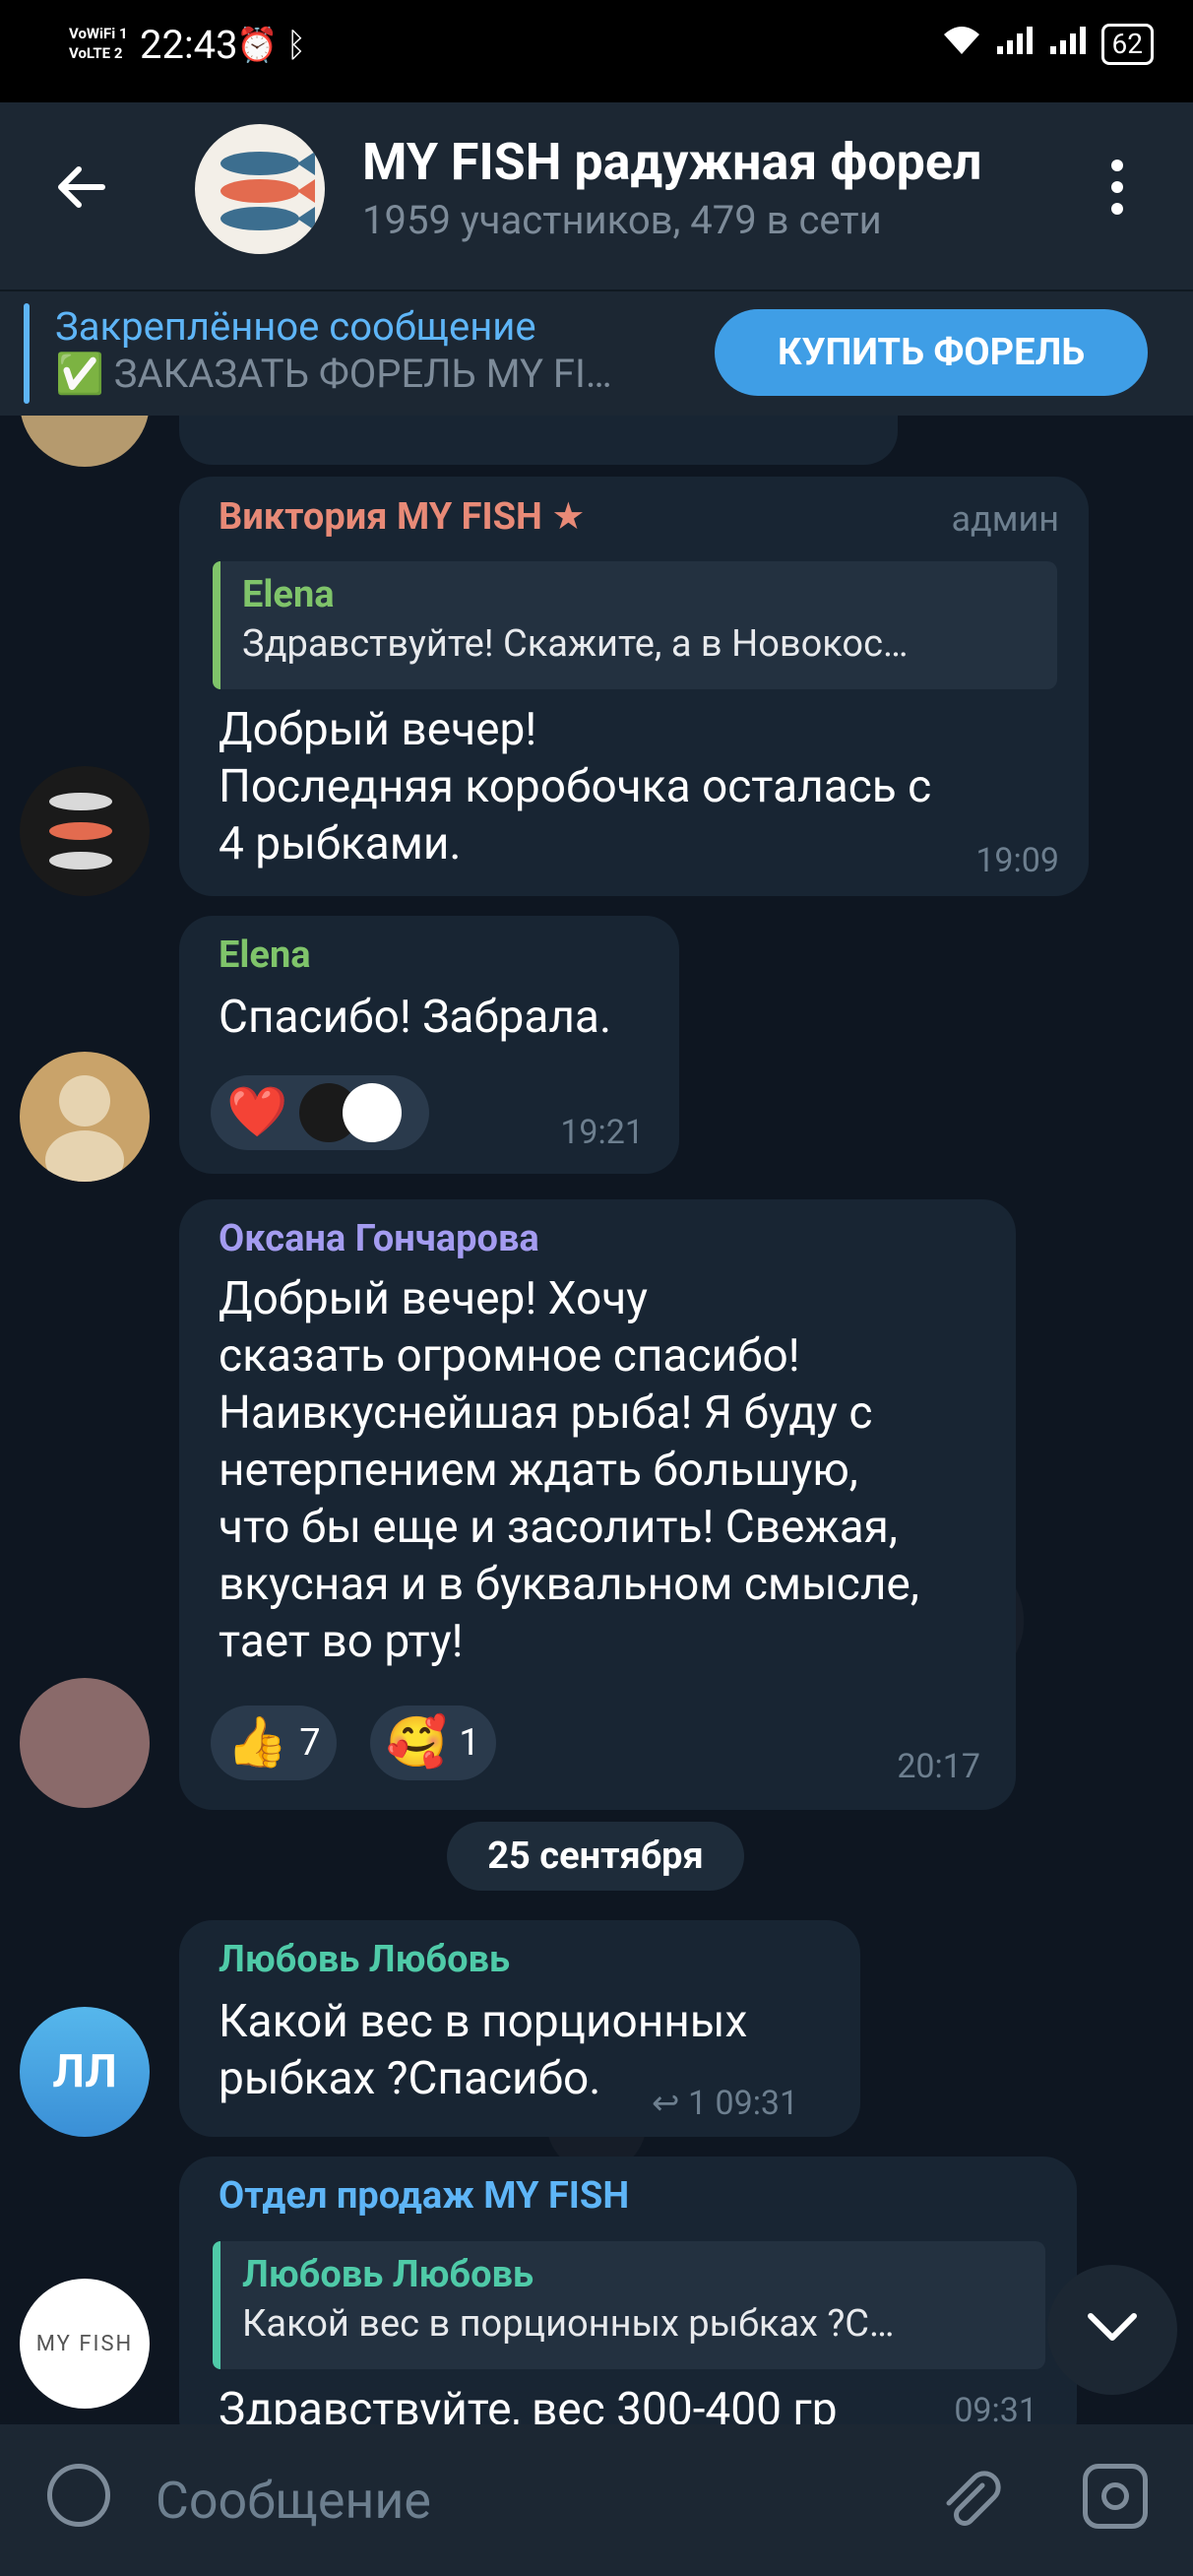 The image size is (1193, 2576). What do you see at coordinates (288, 594) in the screenshot?
I see `quote-name: Elena` at bounding box center [288, 594].